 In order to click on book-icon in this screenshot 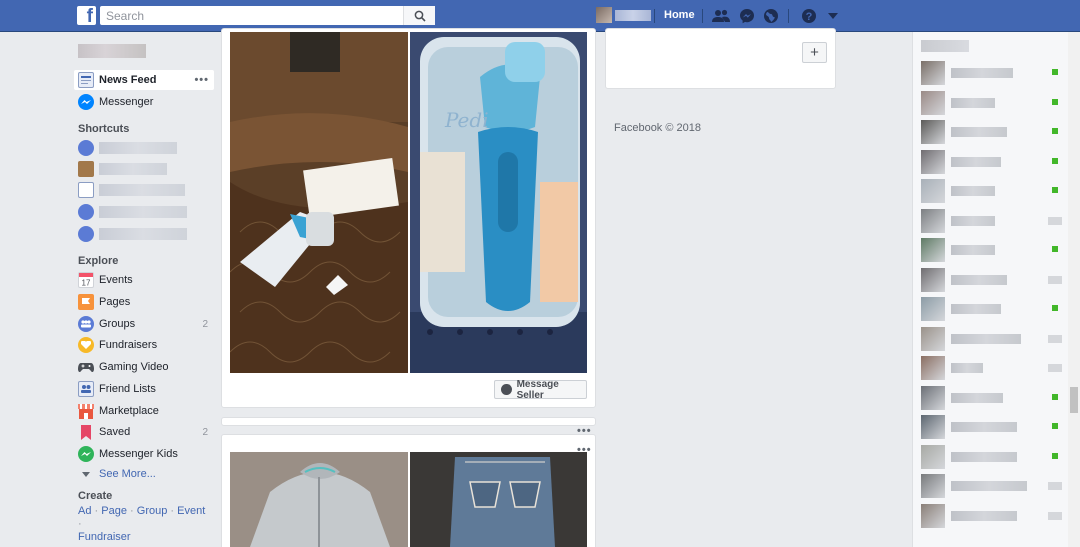, I will do `click(86, 190)`.